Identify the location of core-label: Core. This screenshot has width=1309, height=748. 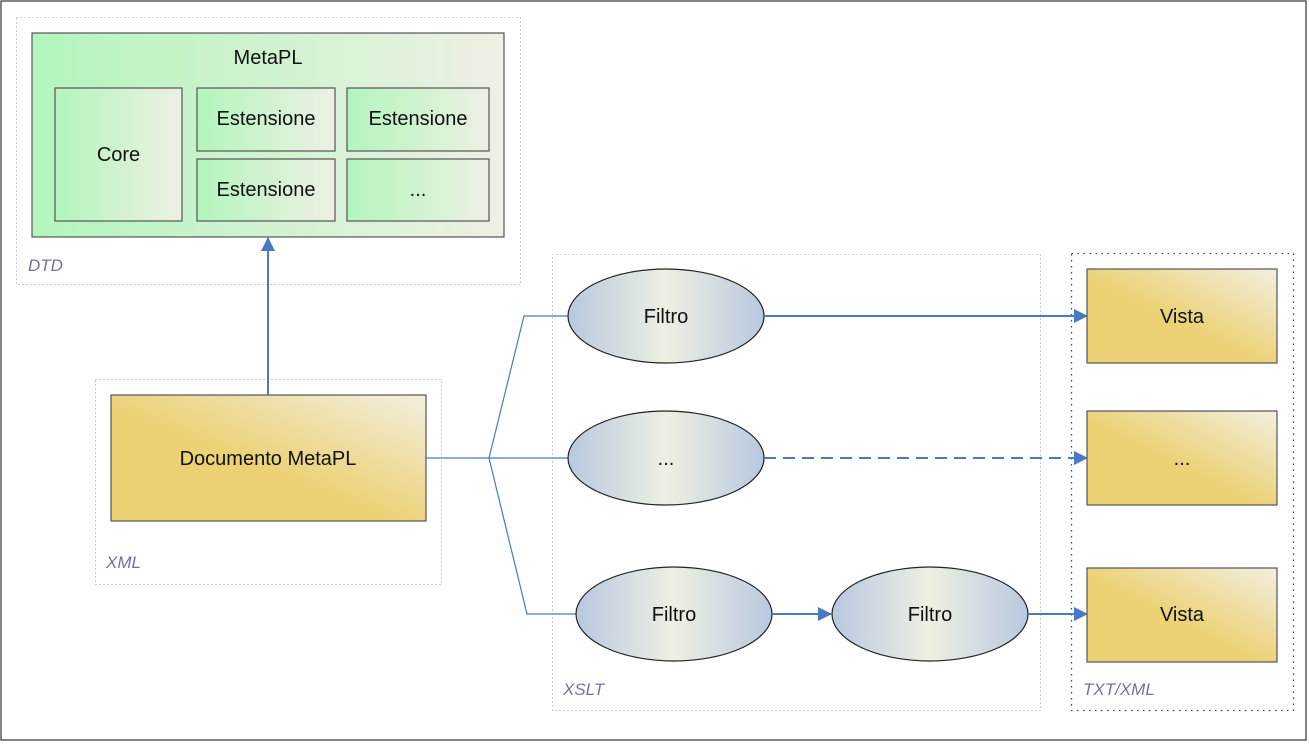
(118, 155).